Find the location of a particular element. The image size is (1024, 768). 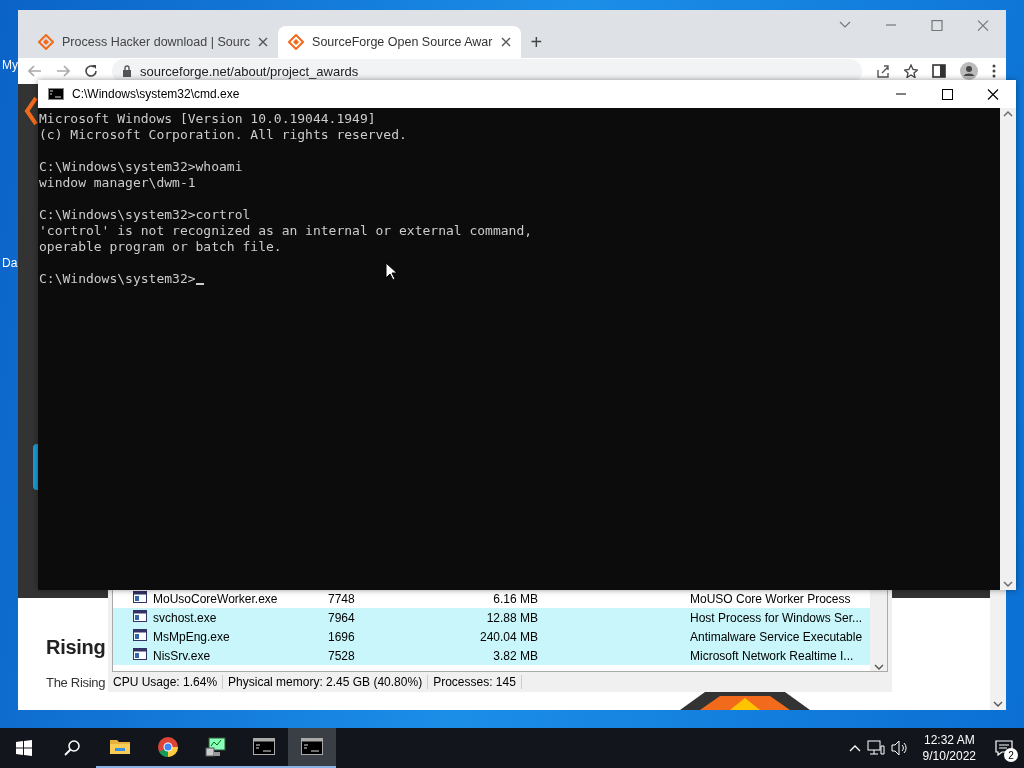

console-line: window manager\dwm-1 is located at coordinates (118, 183).